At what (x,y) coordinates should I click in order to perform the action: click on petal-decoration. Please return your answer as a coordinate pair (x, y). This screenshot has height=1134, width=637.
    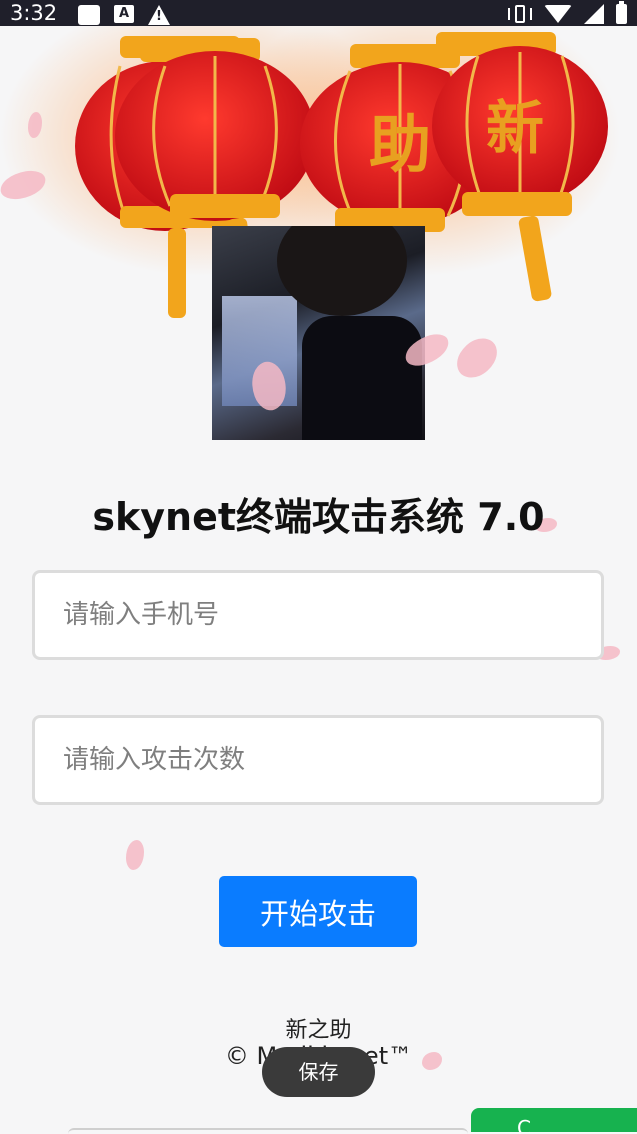
    Looking at the image, I should click on (135, 855).